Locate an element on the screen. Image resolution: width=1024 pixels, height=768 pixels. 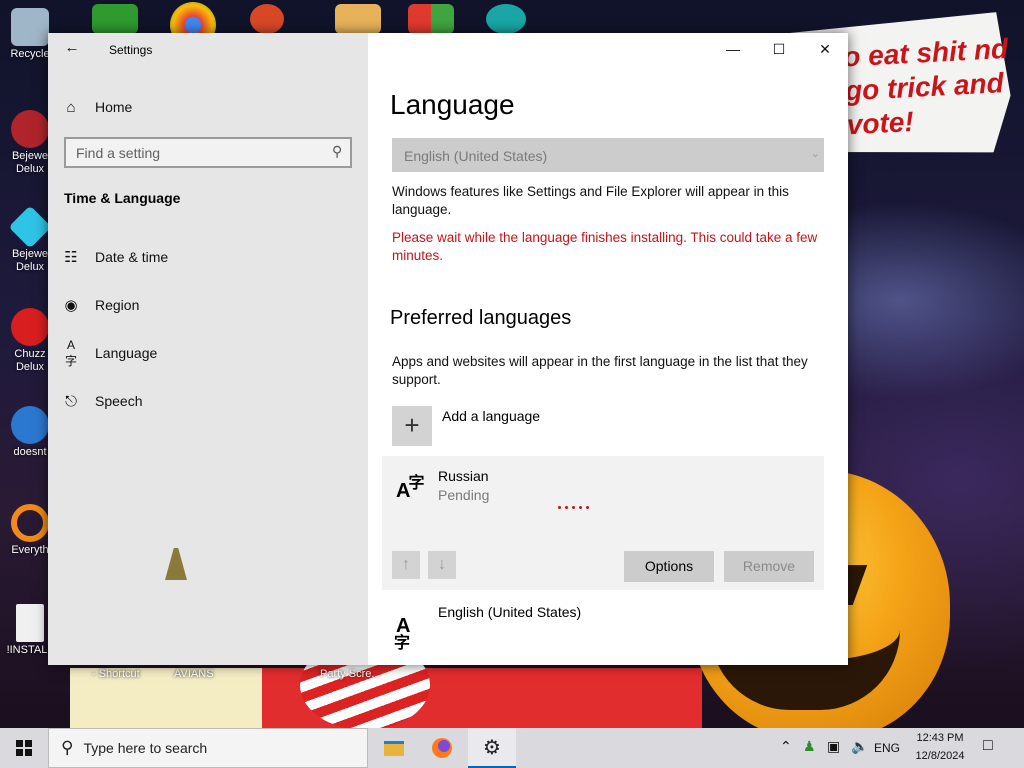
find-setting-box: ⚲ is located at coordinates (208, 152).